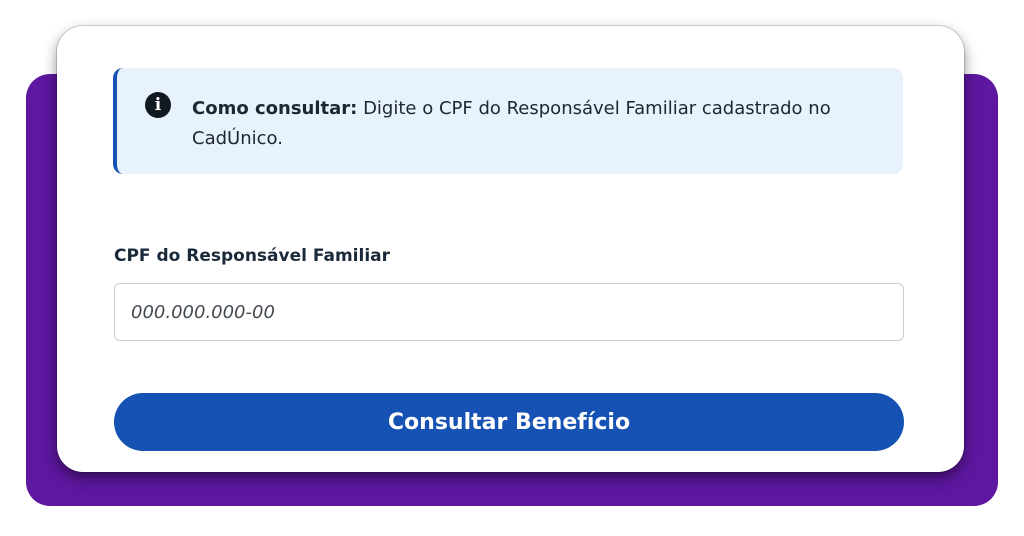 Image resolution: width=1024 pixels, height=536 pixels. I want to click on info-circle-icon: i, so click(158, 105).